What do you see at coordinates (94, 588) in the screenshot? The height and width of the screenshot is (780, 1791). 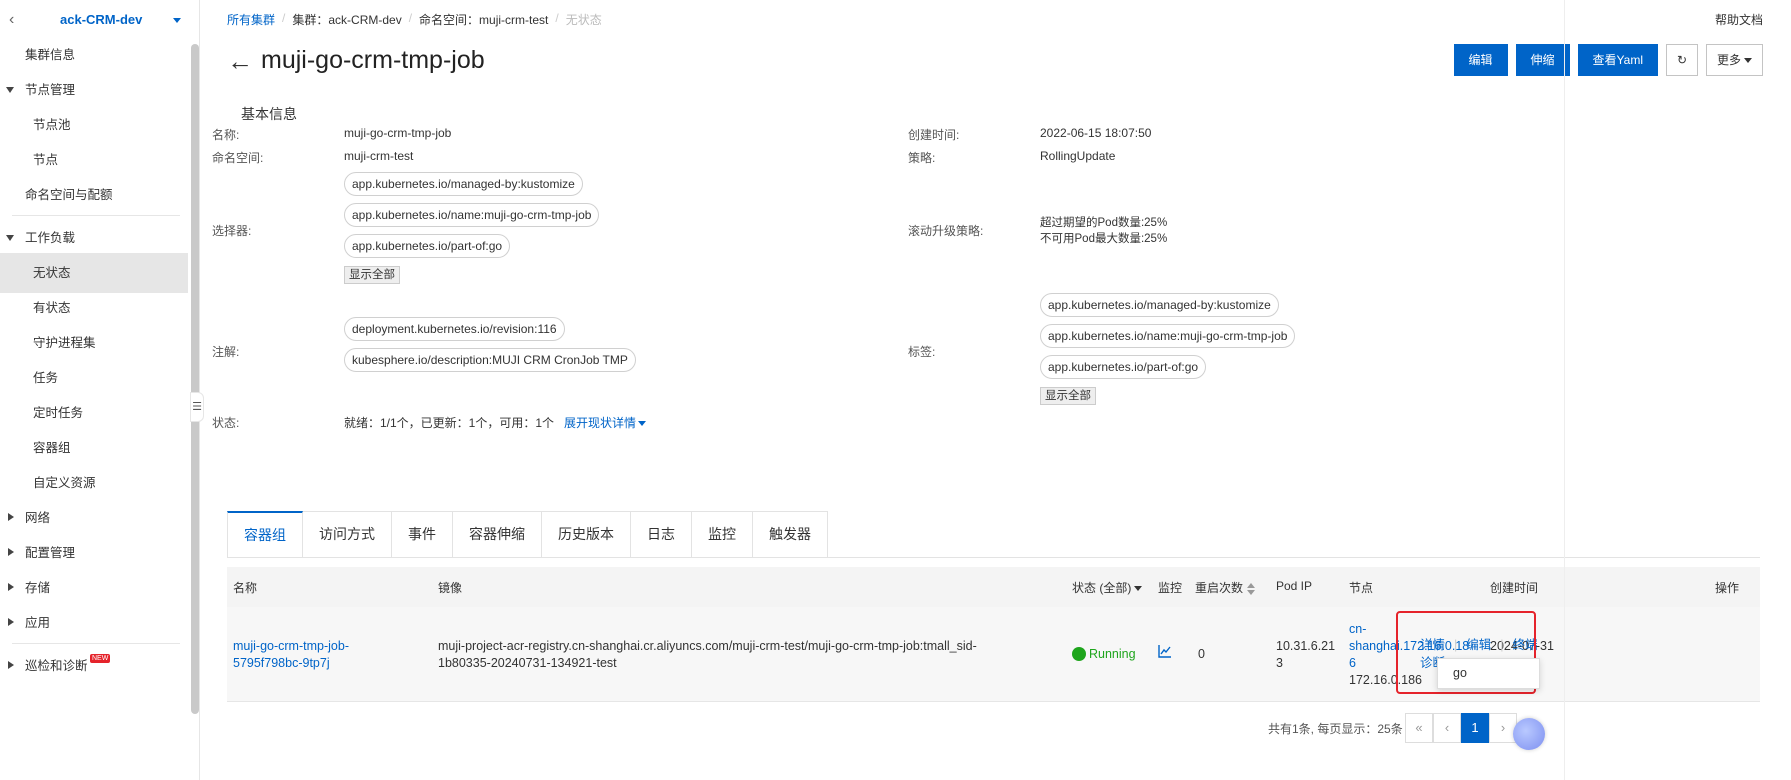 I see `sidebar-item-storage: 存储` at bounding box center [94, 588].